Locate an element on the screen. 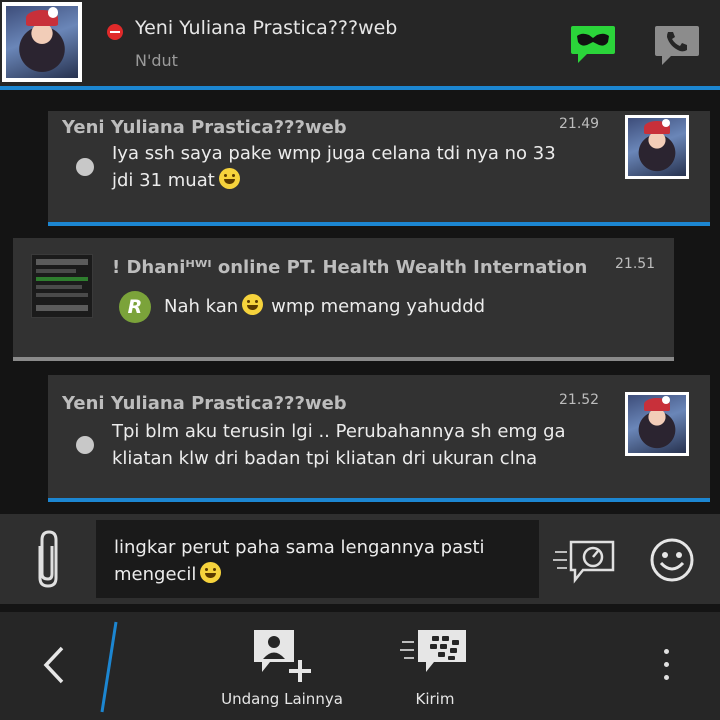 Image resolution: width=720 pixels, height=720 pixels. grinning-emoji-icon is located at coordinates (229, 178).